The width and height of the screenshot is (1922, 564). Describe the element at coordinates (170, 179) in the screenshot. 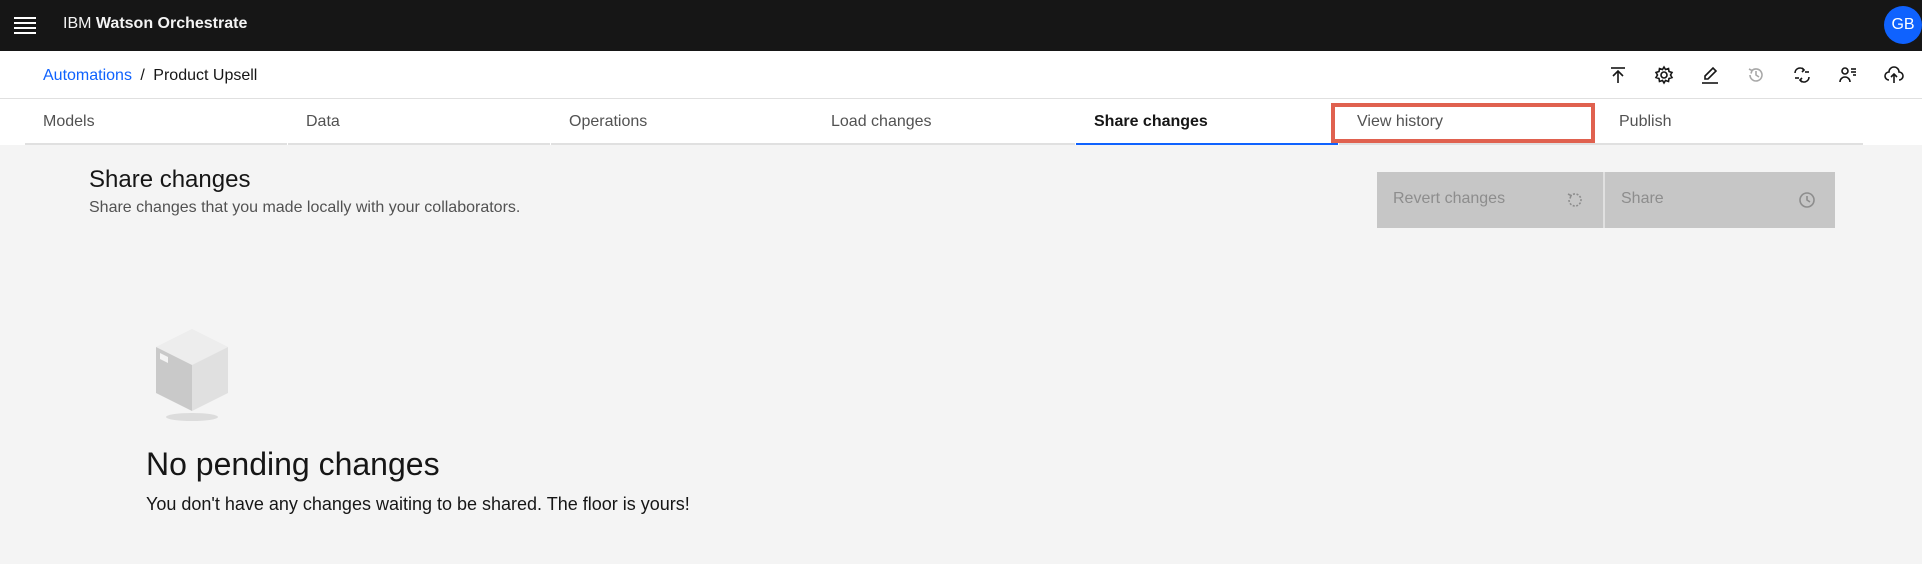

I see `page-title: Share changes` at that location.